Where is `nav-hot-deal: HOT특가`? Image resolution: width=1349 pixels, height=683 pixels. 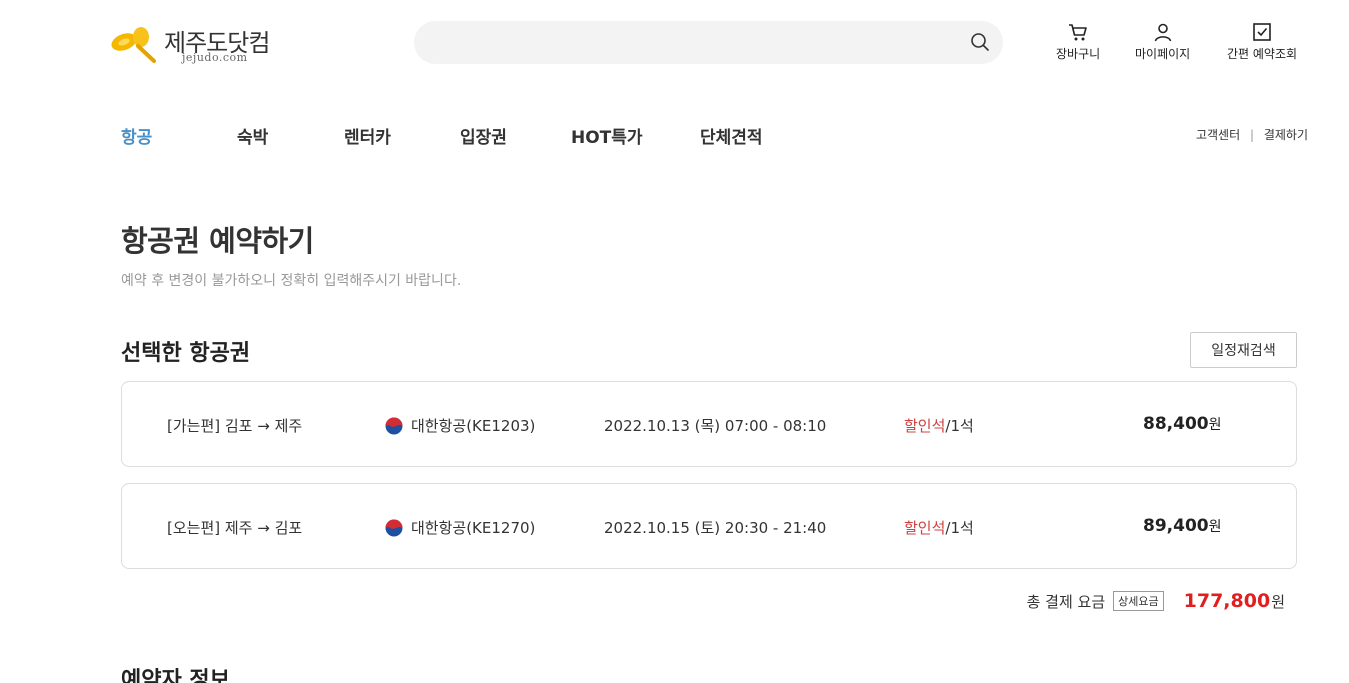 nav-hot-deal: HOT특가 is located at coordinates (607, 135).